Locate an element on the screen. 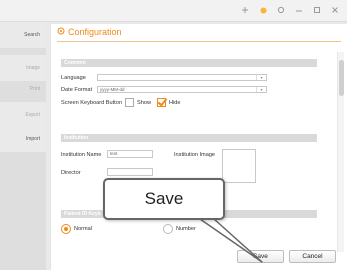 This screenshot has height=270, width=347. callout-pointer is located at coordinates (231, 240).